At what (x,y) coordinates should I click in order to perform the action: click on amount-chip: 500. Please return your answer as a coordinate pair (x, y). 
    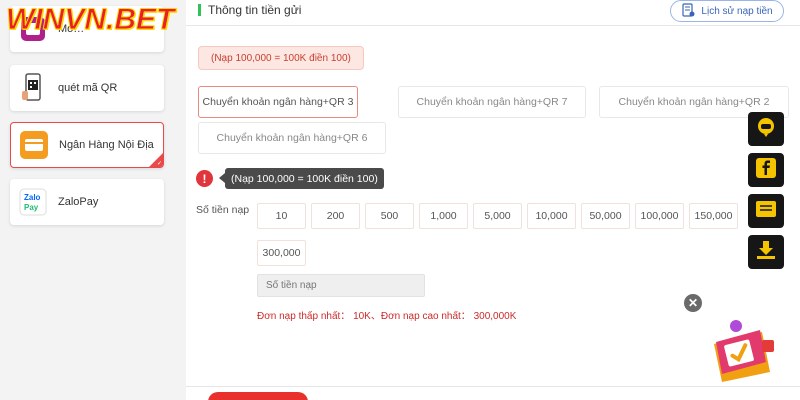
    Looking at the image, I should click on (389, 216).